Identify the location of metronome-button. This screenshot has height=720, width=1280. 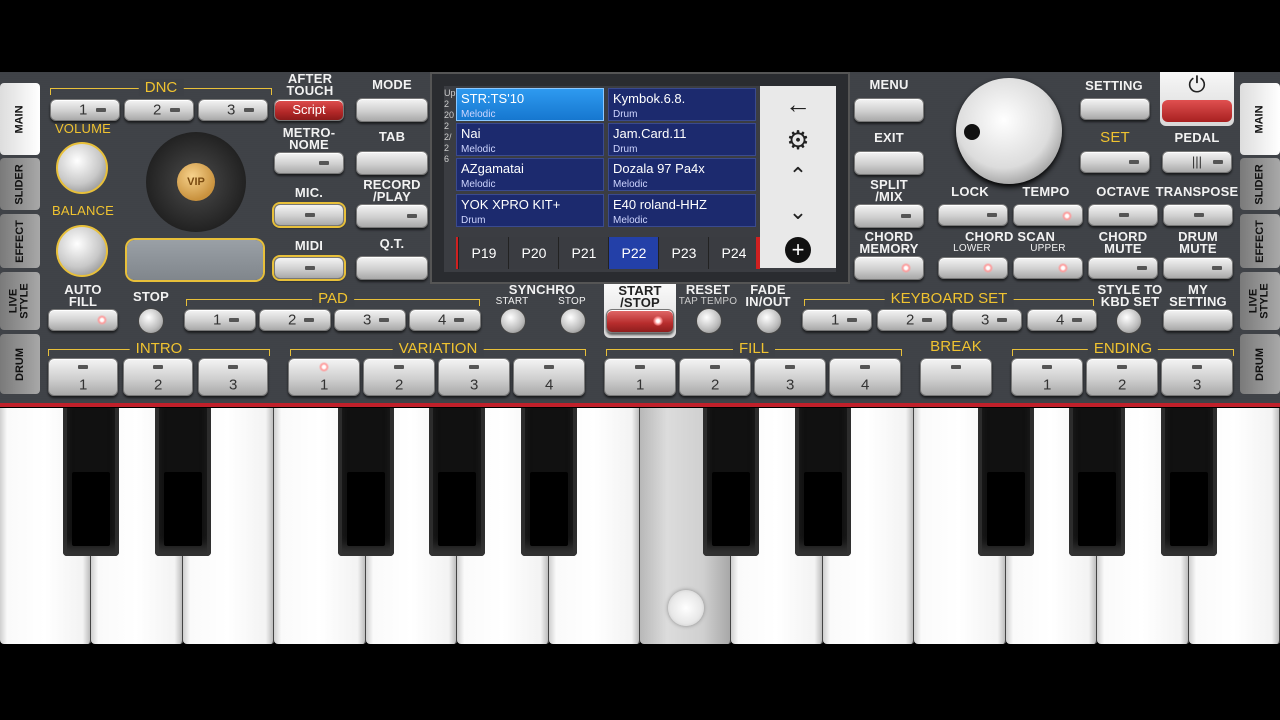
(309, 163).